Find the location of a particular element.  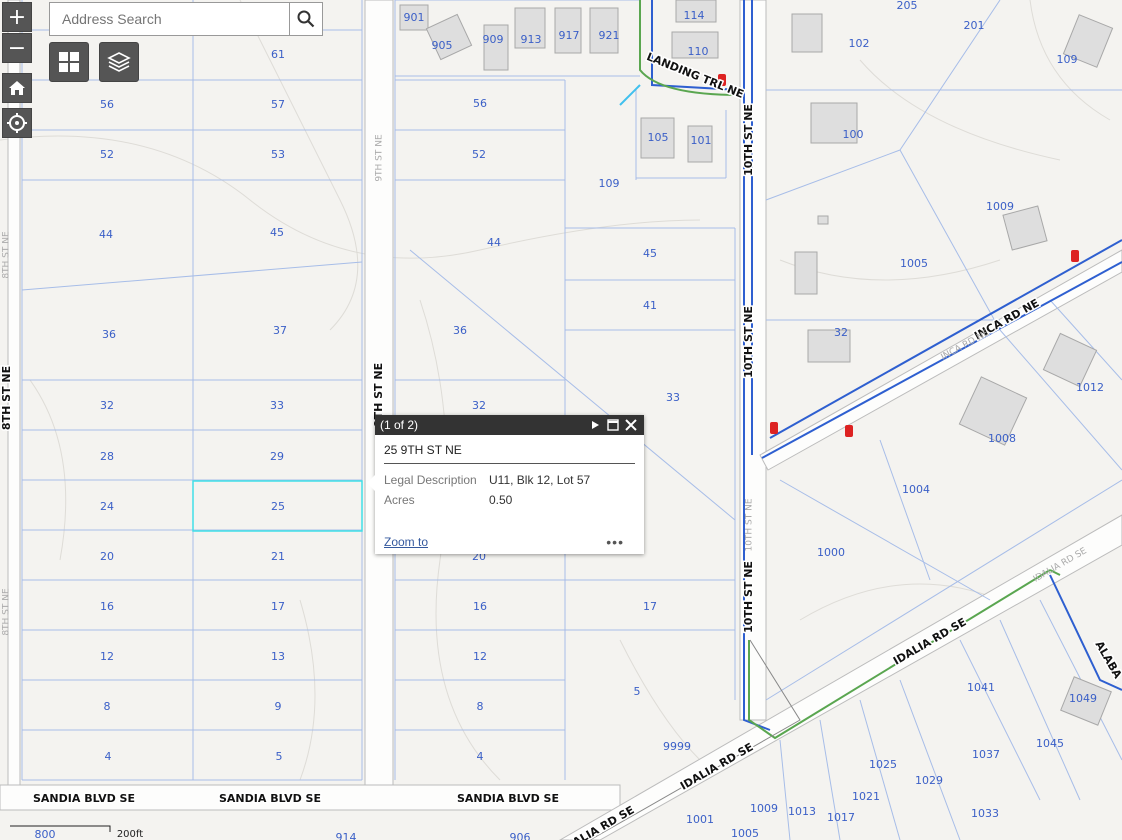

home-button is located at coordinates (17, 88).